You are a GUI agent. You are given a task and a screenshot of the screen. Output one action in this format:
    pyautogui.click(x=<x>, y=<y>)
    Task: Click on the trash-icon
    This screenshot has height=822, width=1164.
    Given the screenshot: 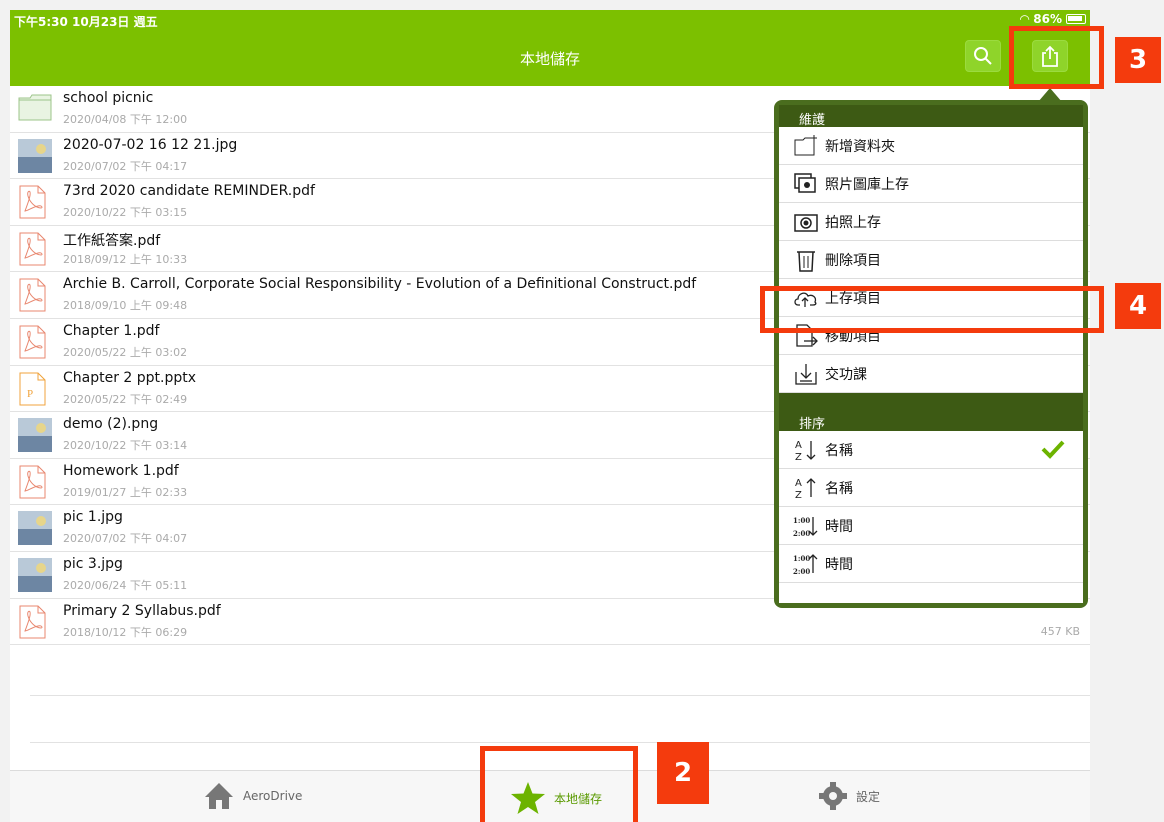 What is the action you would take?
    pyautogui.click(x=806, y=260)
    